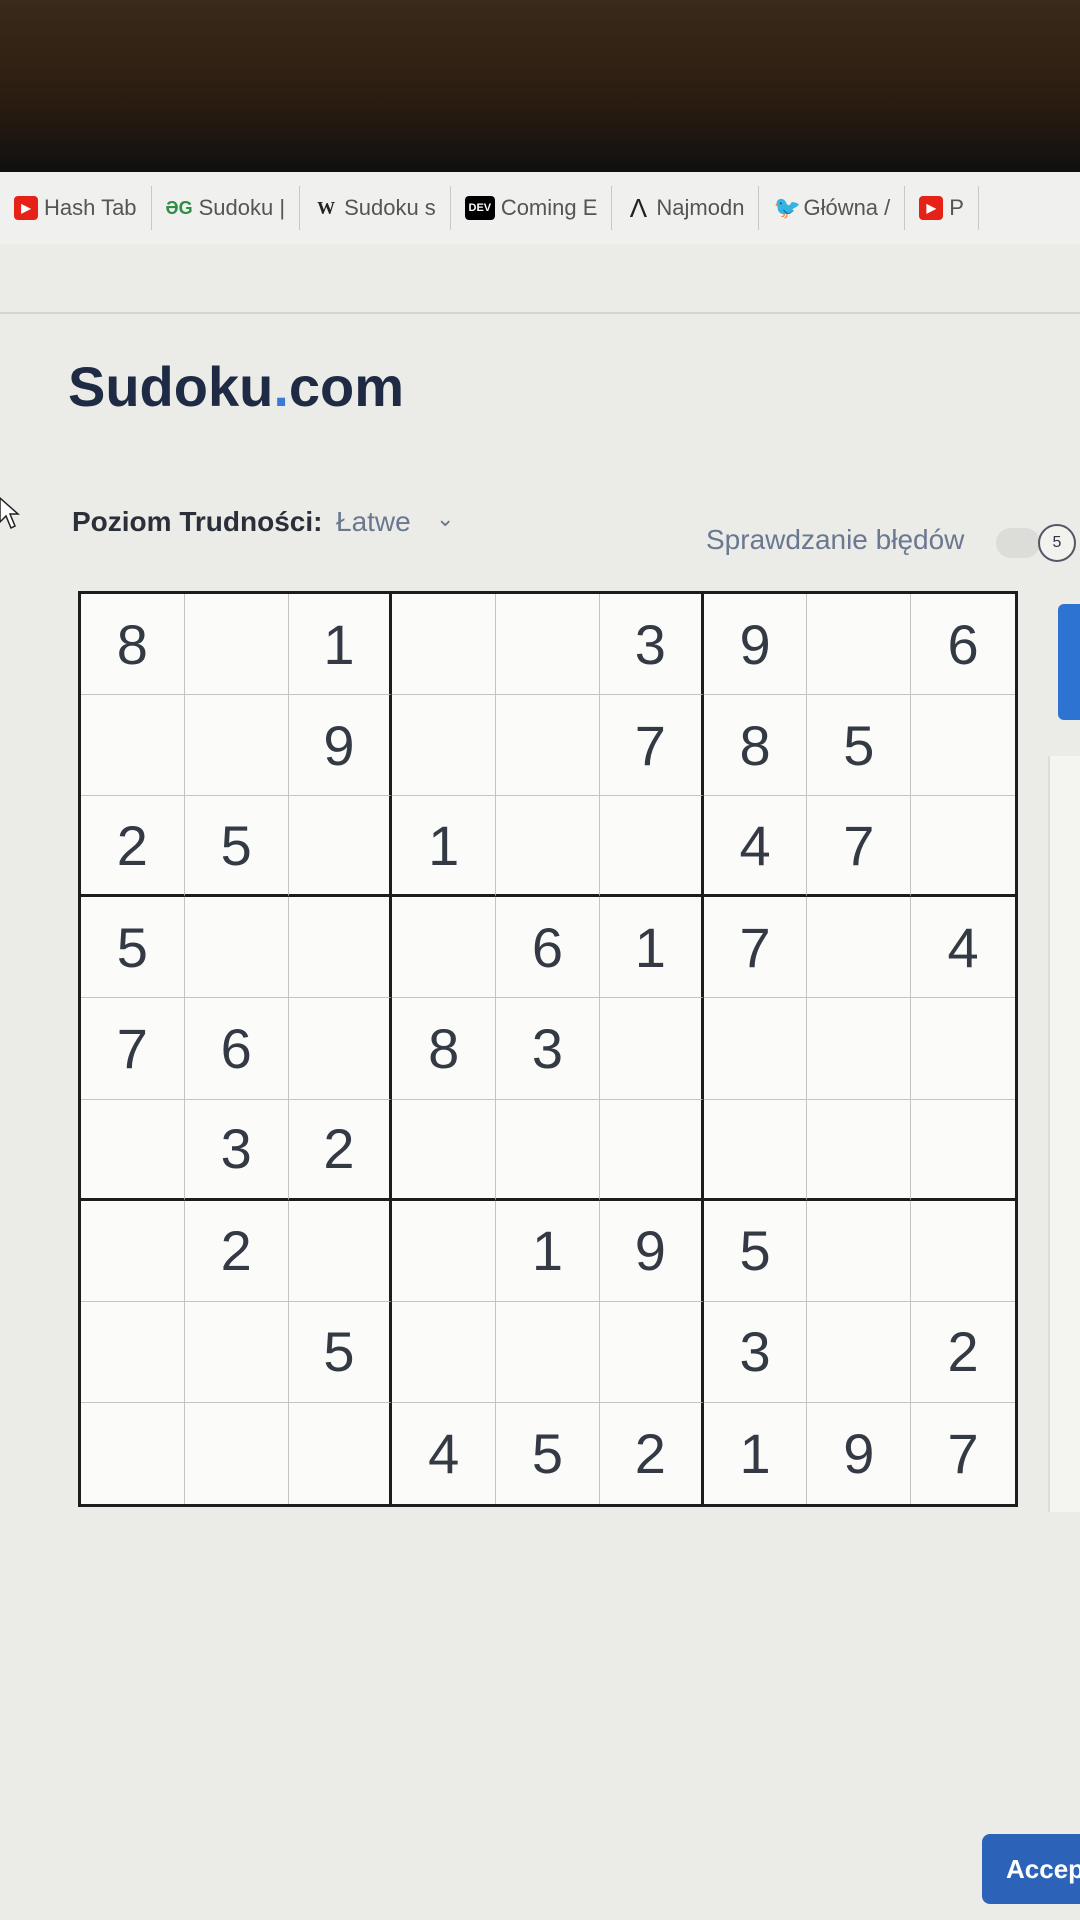  What do you see at coordinates (26, 208) in the screenshot?
I see `youtube-icon: ▶` at bounding box center [26, 208].